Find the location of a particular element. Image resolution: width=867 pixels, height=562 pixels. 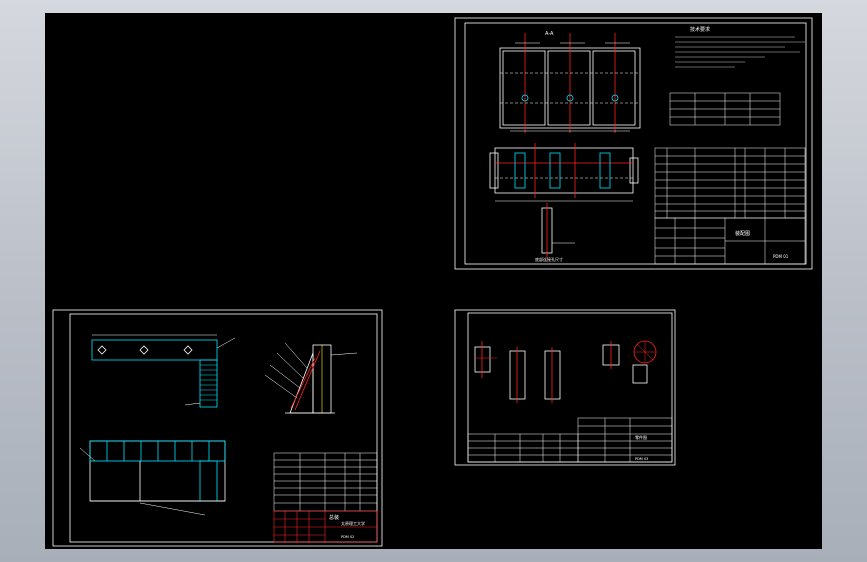

sheet-a-section-view is located at coordinates (570, 83).